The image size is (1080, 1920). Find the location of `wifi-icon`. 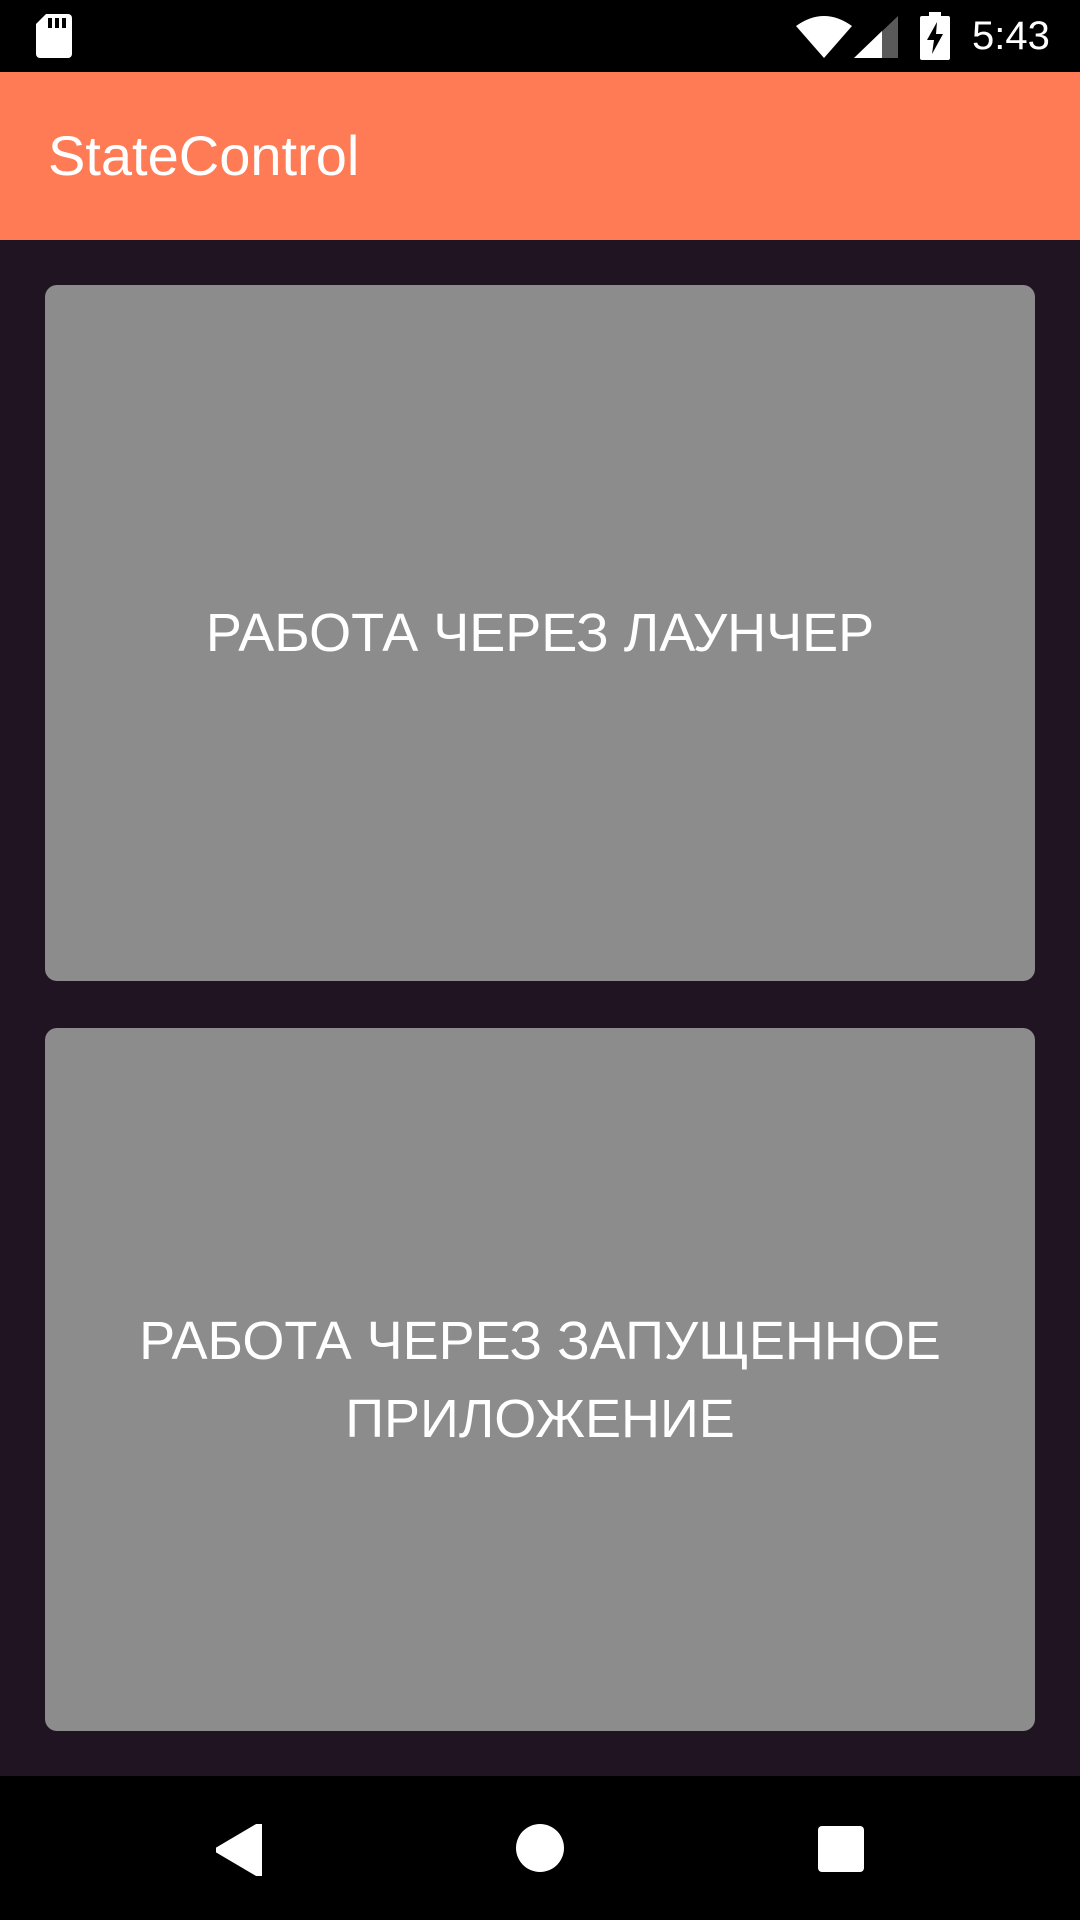

wifi-icon is located at coordinates (824, 37).